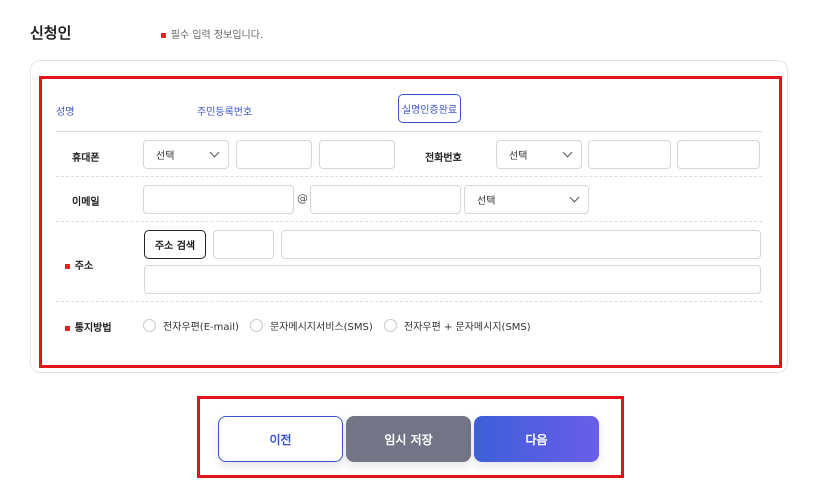 The image size is (823, 485). I want to click on email-id-input, so click(218, 199).